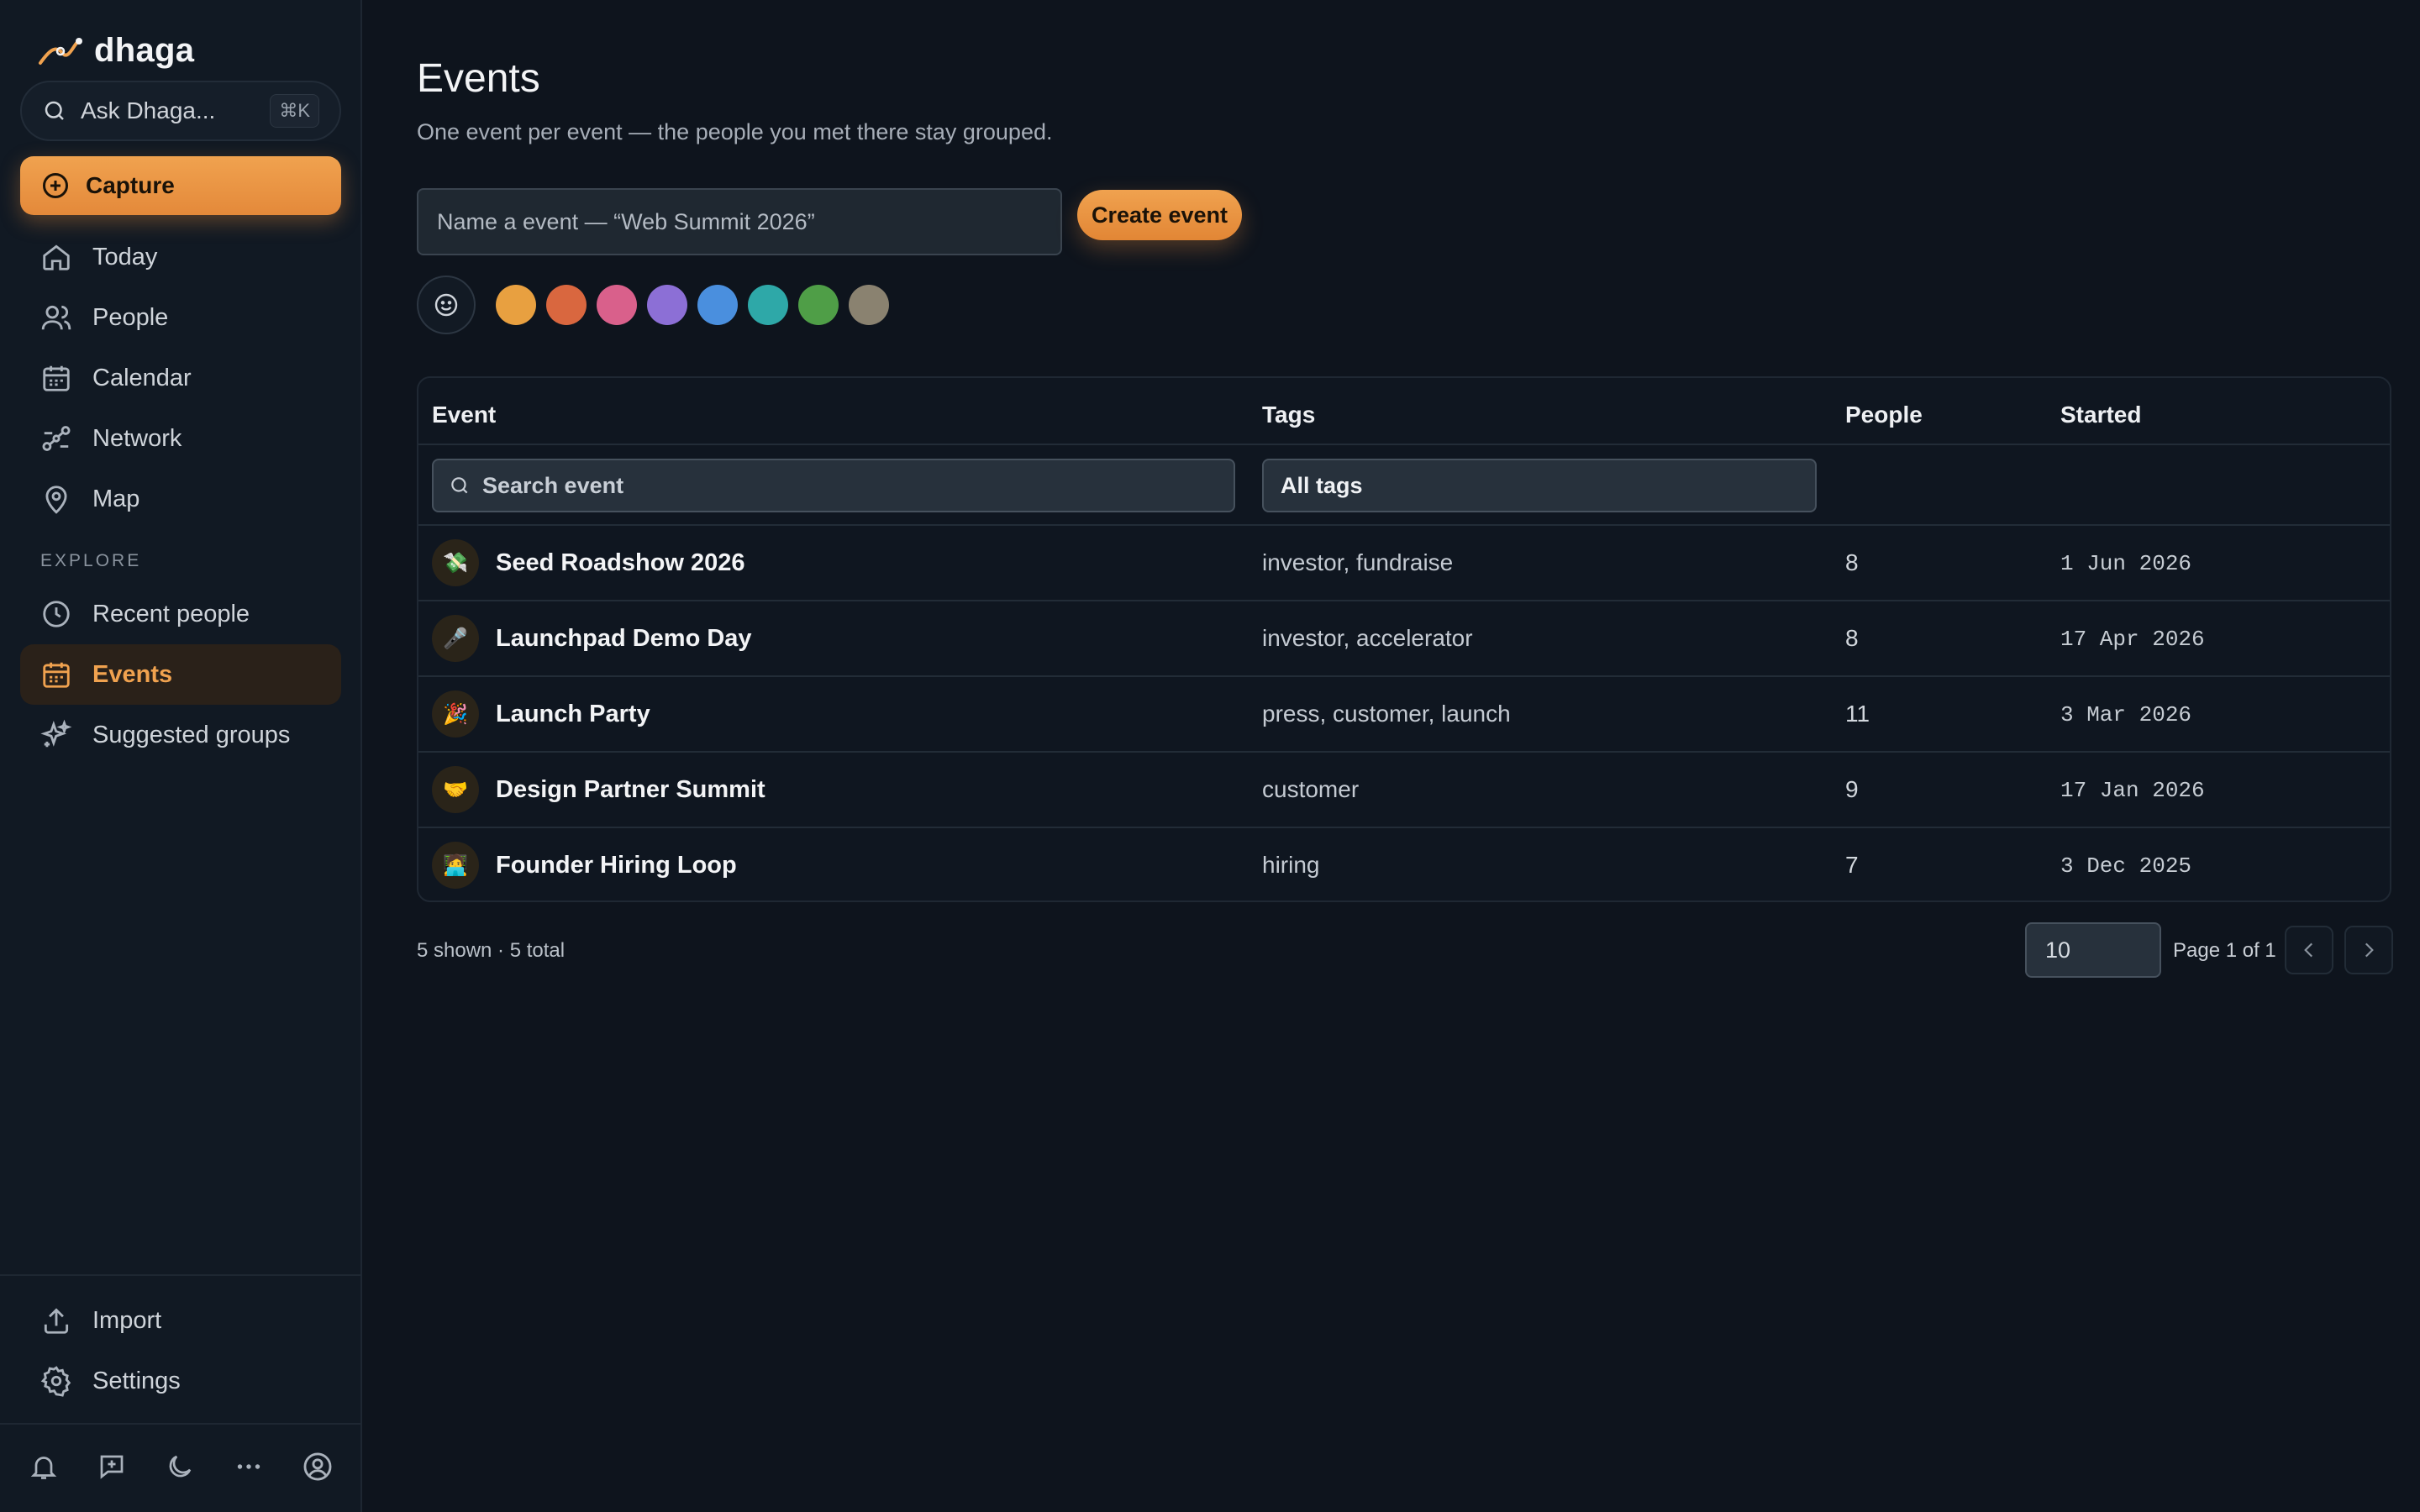 This screenshot has width=2420, height=1512. What do you see at coordinates (180, 185) in the screenshot?
I see `capture-button: Capture` at bounding box center [180, 185].